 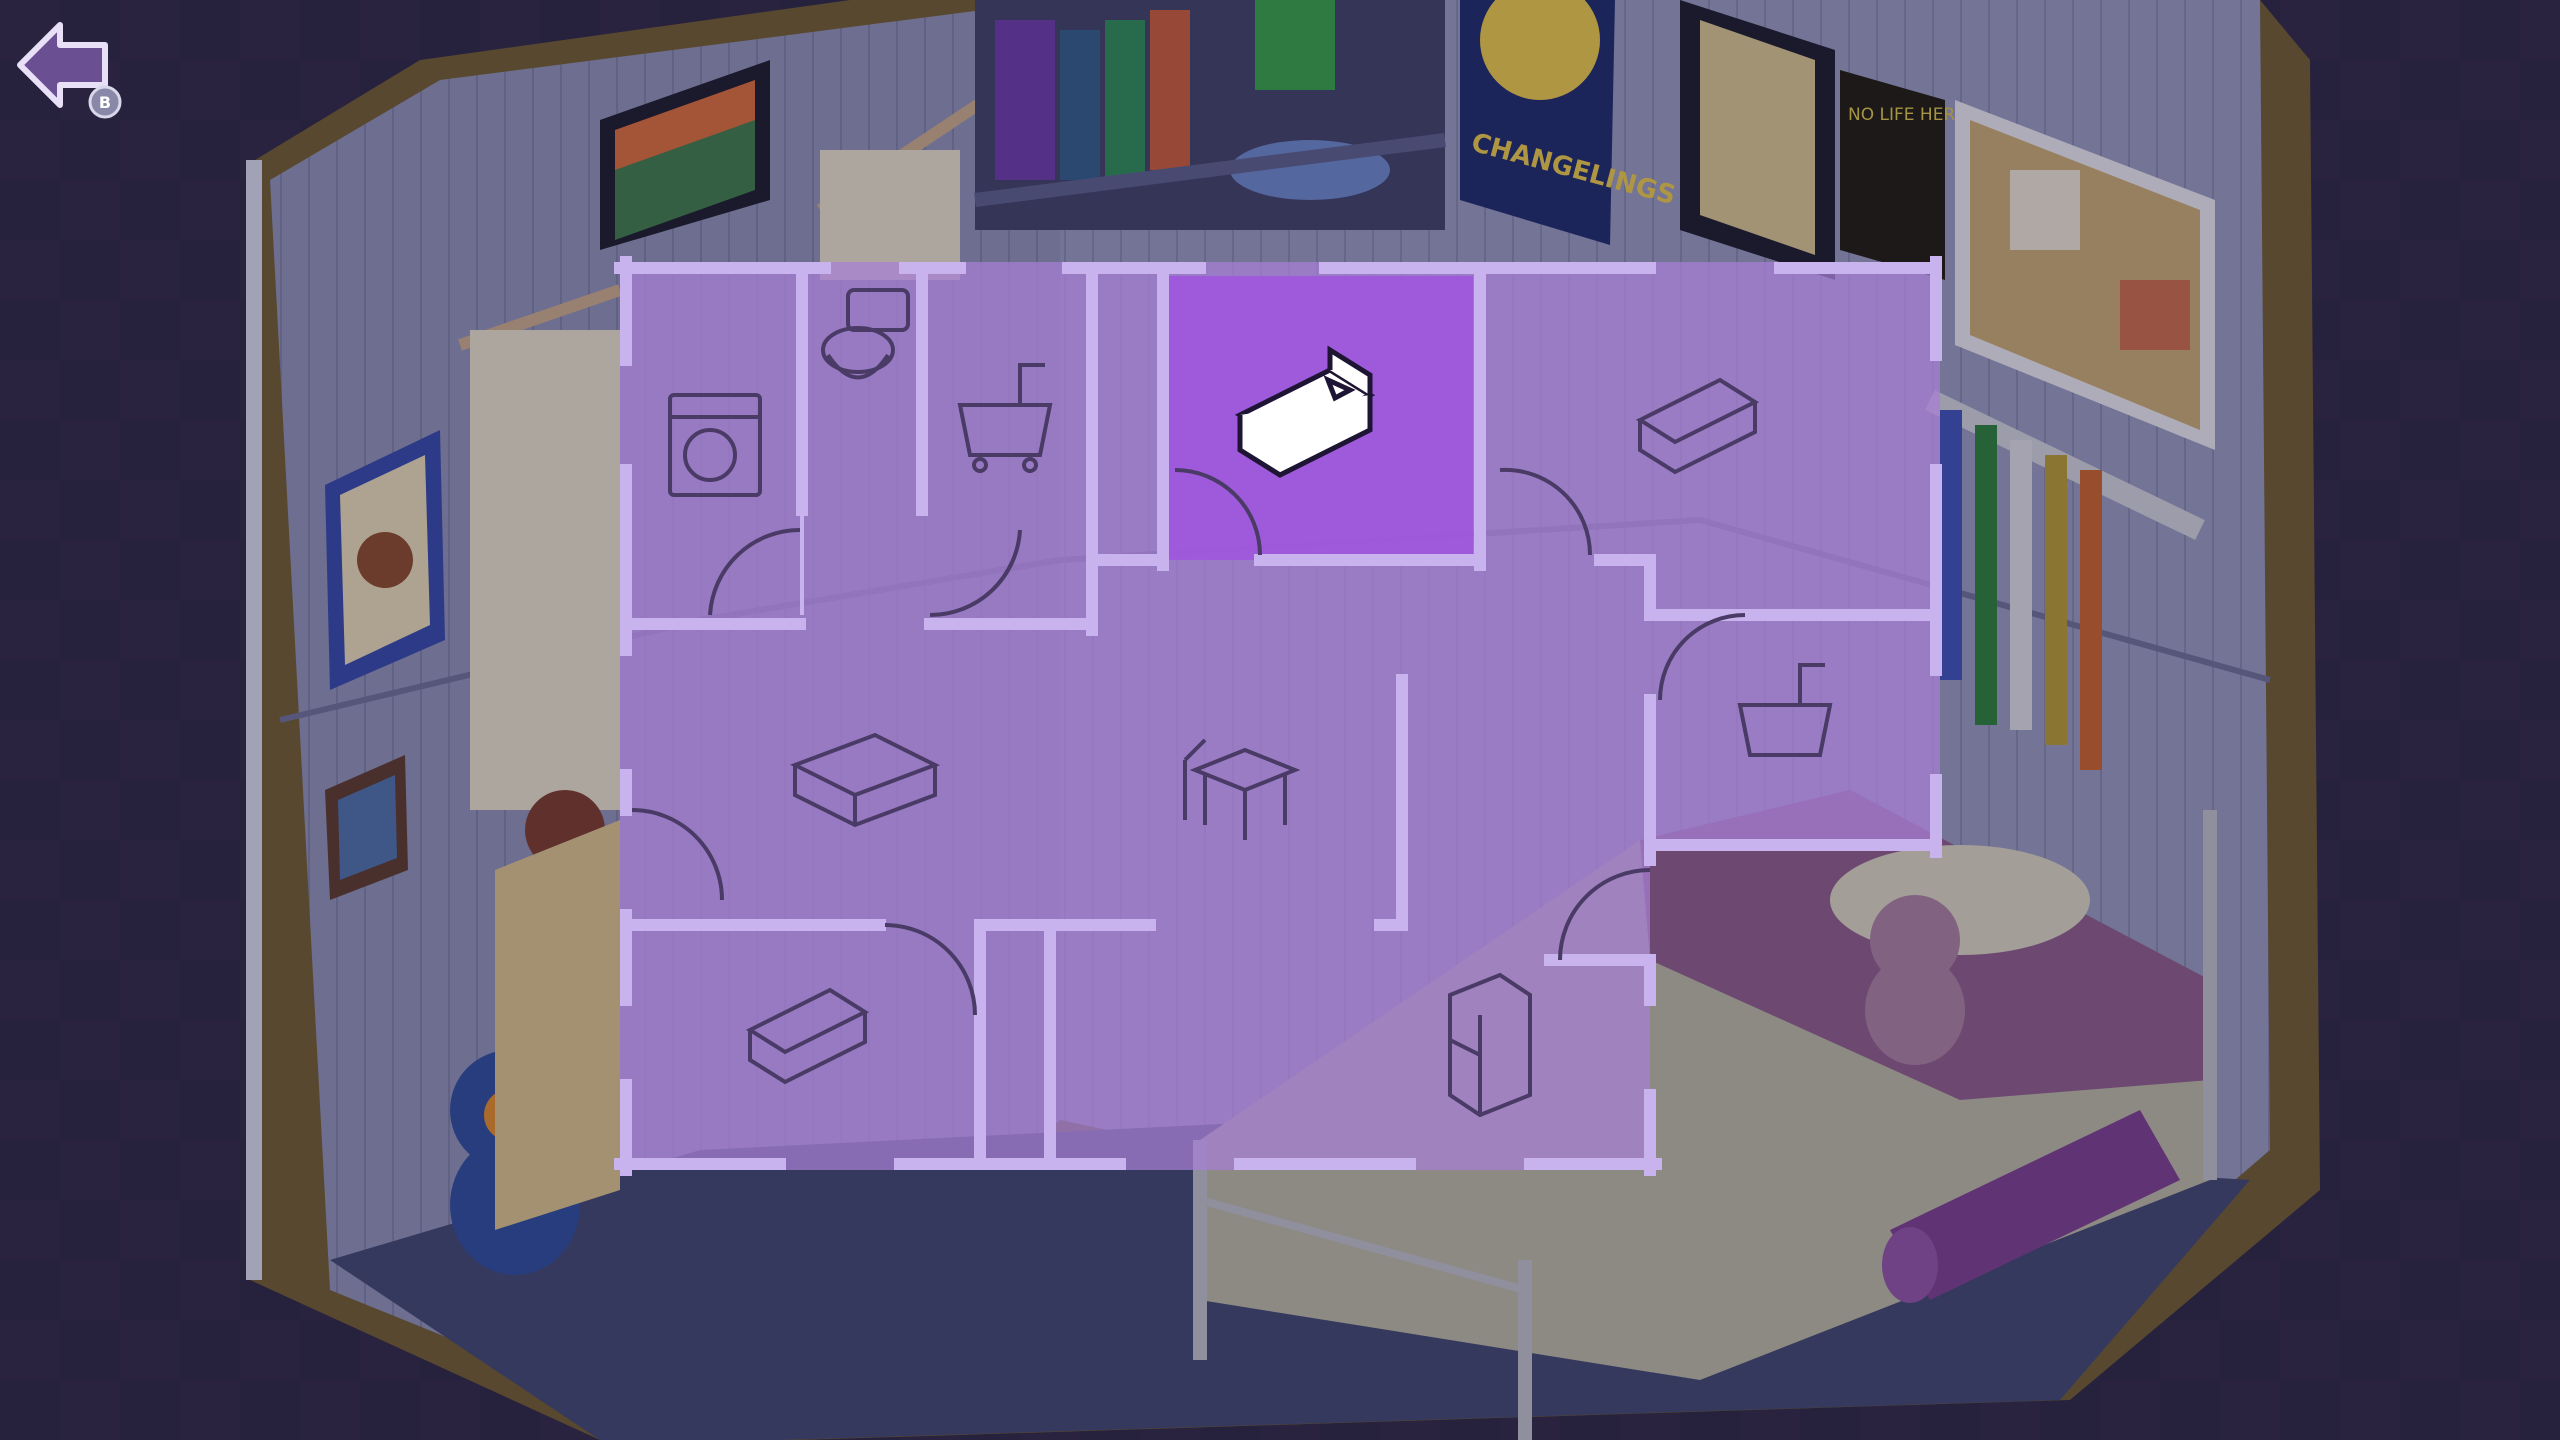 What do you see at coordinates (69, 70) in the screenshot?
I see `back-arrow-icon: B` at bounding box center [69, 70].